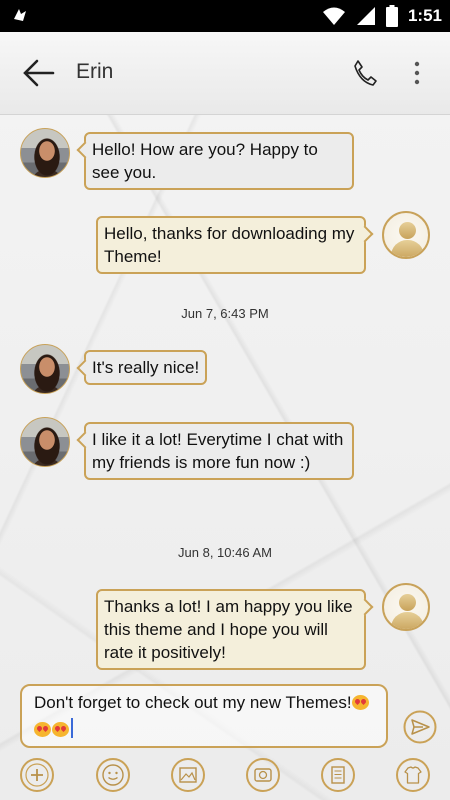 Image resolution: width=450 pixels, height=800 pixels. Describe the element at coordinates (113, 775) in the screenshot. I see `emoji-icon` at that location.